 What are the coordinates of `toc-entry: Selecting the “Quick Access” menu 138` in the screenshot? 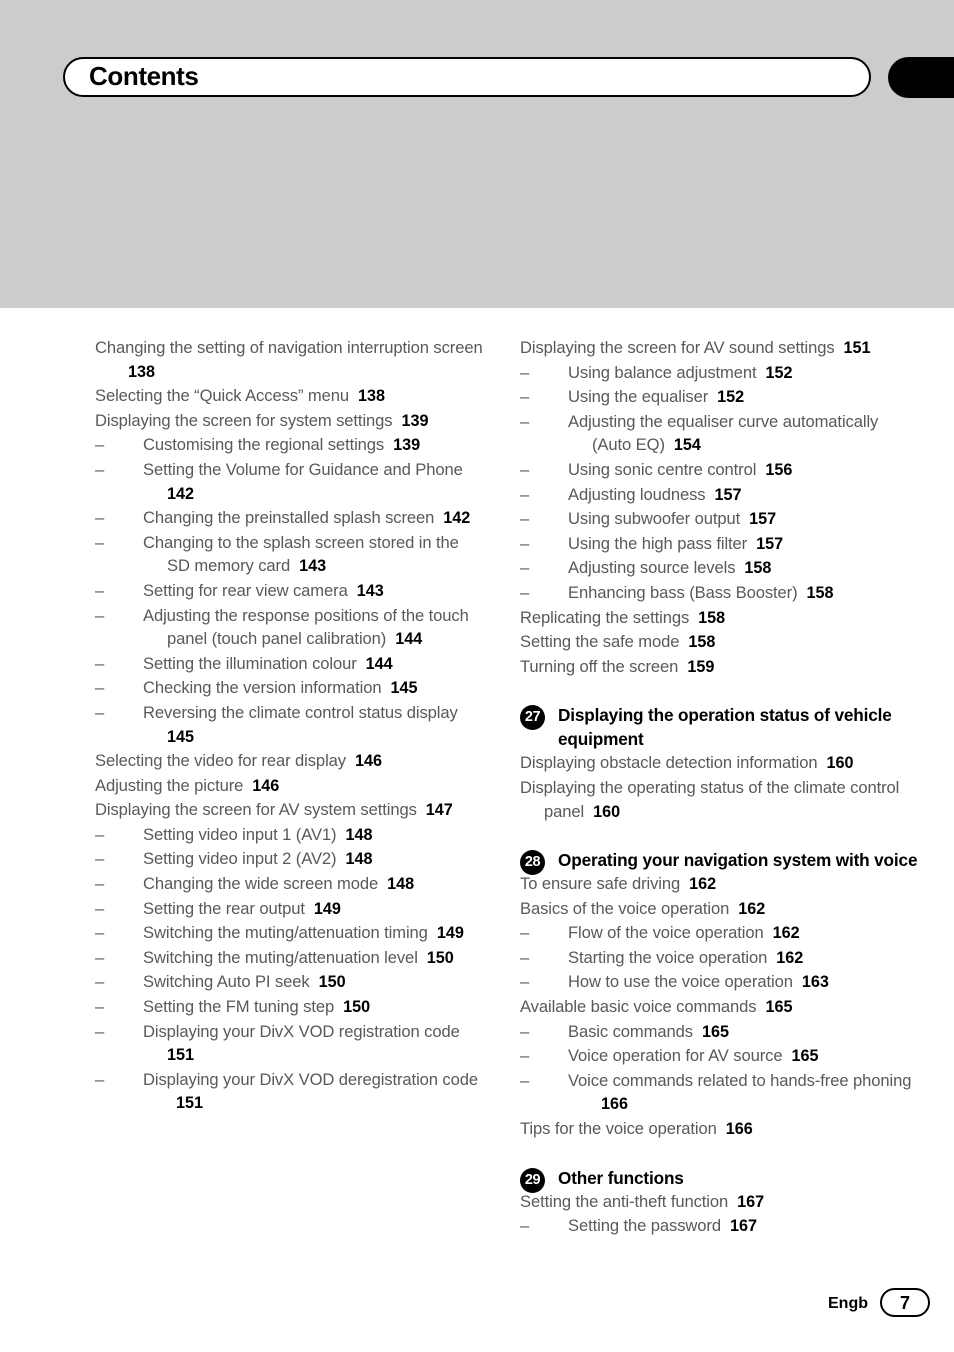 It's located at (290, 396).